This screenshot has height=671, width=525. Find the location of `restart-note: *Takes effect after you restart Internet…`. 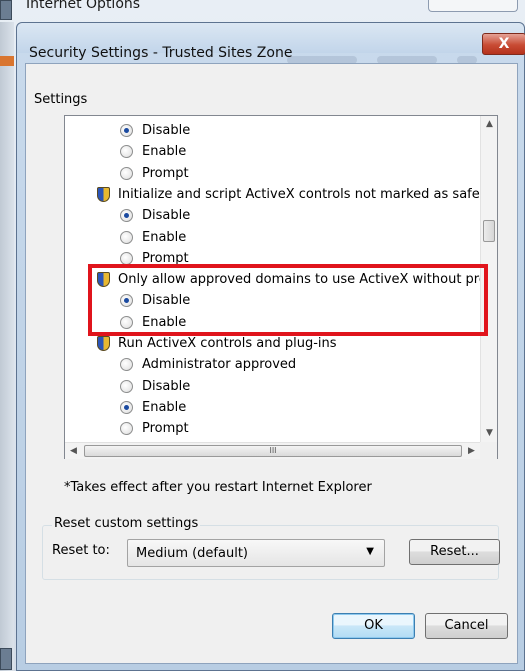

restart-note: *Takes effect after you restart Internet… is located at coordinates (218, 487).